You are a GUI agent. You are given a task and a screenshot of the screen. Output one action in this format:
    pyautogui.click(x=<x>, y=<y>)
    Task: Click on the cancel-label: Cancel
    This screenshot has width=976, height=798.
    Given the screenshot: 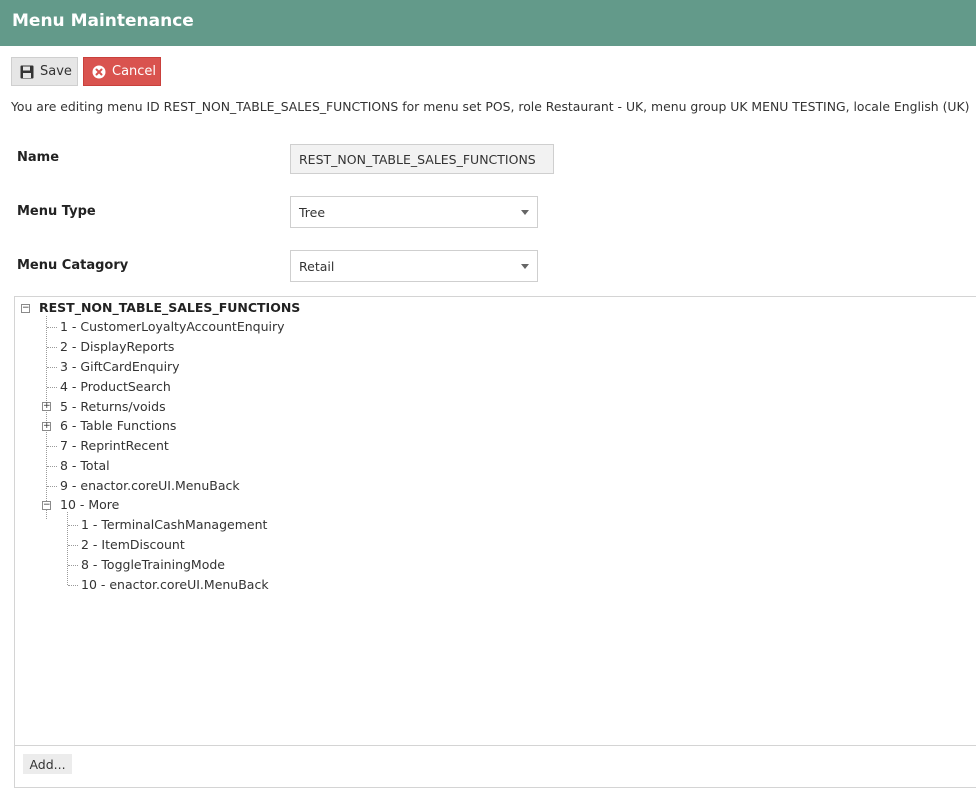 What is the action you would take?
    pyautogui.click(x=134, y=71)
    